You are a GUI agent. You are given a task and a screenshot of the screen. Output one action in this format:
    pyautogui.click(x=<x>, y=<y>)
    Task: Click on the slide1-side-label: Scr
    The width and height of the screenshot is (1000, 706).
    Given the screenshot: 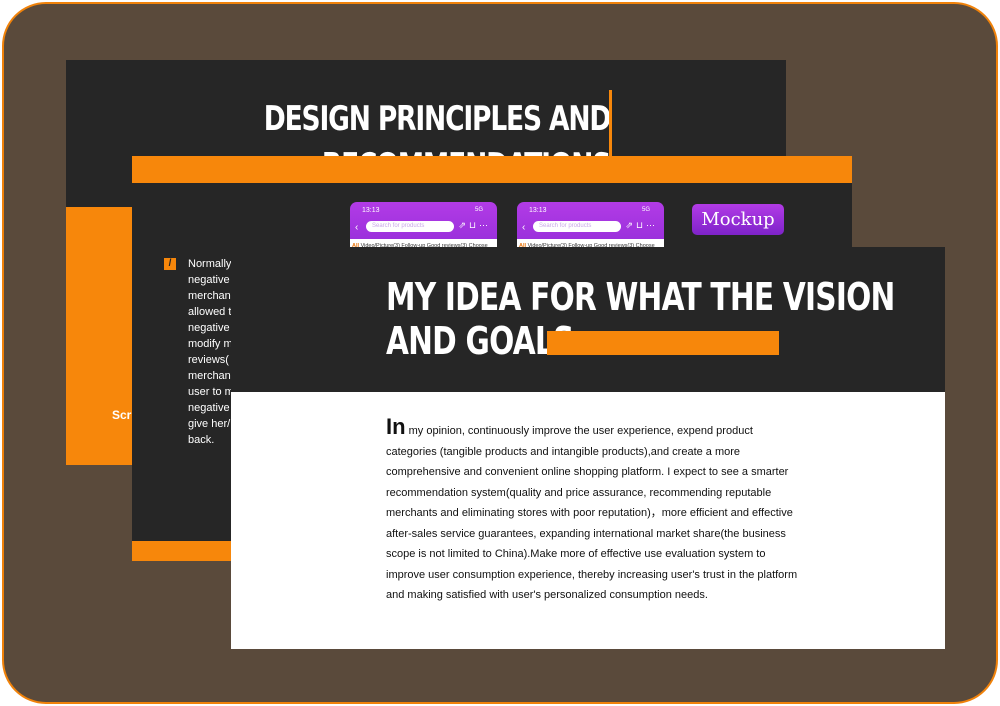 What is the action you would take?
    pyautogui.click(x=122, y=415)
    